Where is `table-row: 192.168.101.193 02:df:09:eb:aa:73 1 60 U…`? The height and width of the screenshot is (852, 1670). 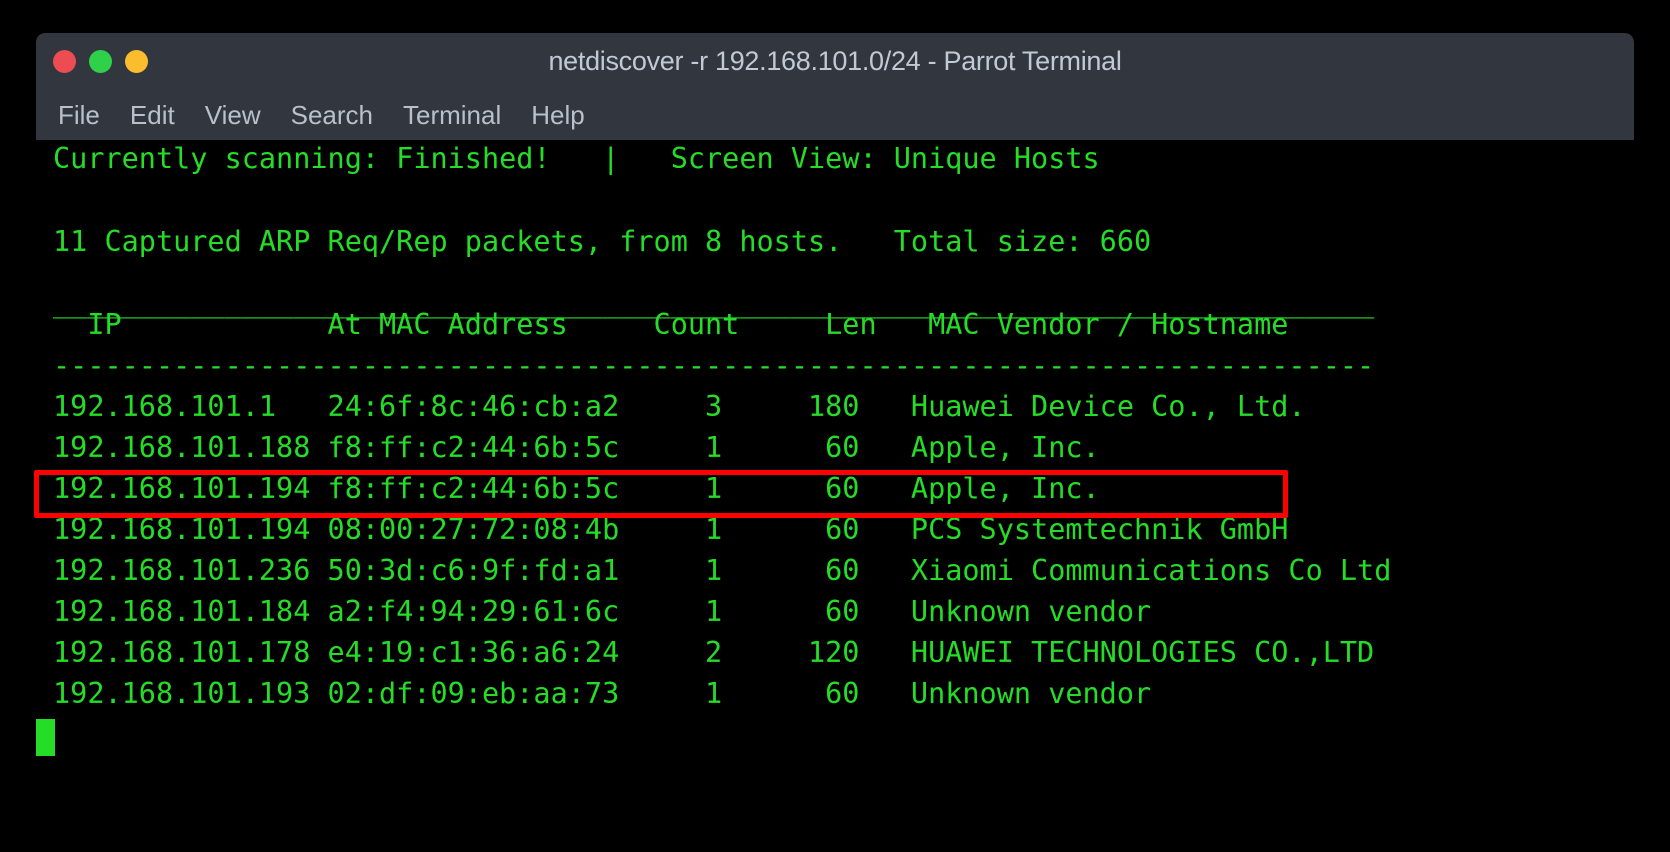 table-row: 192.168.101.193 02:df:09:eb:aa:73 1 60 U… is located at coordinates (602, 693).